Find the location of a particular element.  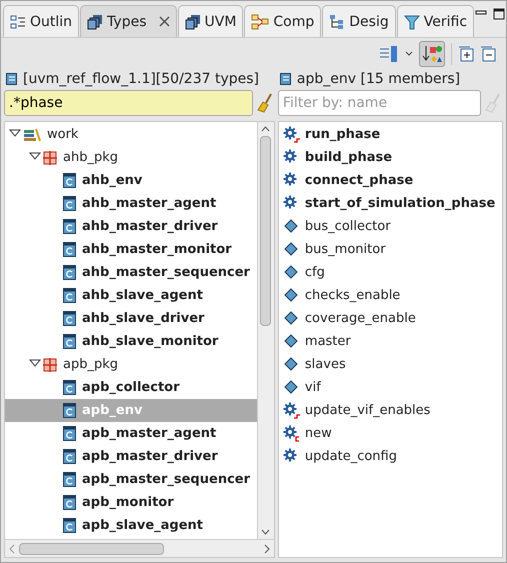

tree-item: ahb_slave_monitor is located at coordinates (131, 341).